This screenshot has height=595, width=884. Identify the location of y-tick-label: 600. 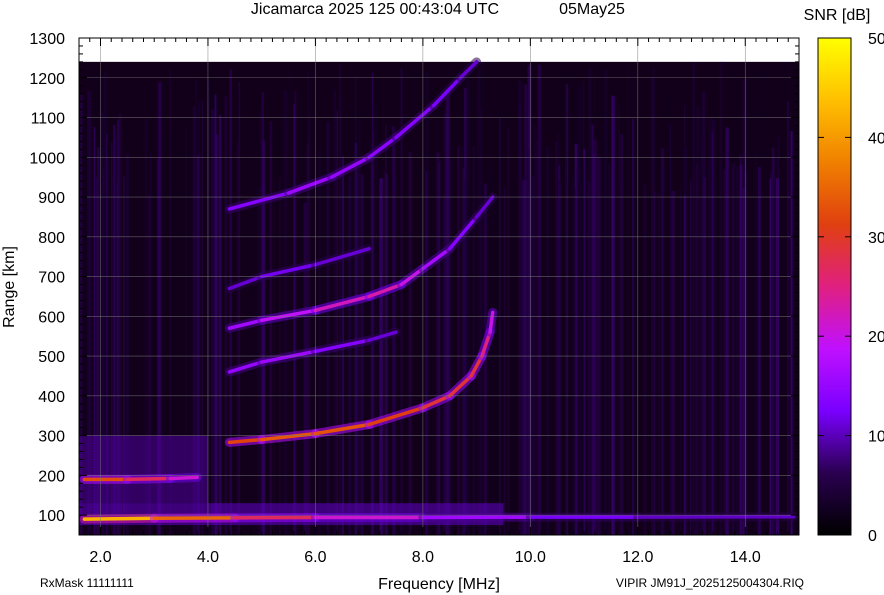
(51, 317).